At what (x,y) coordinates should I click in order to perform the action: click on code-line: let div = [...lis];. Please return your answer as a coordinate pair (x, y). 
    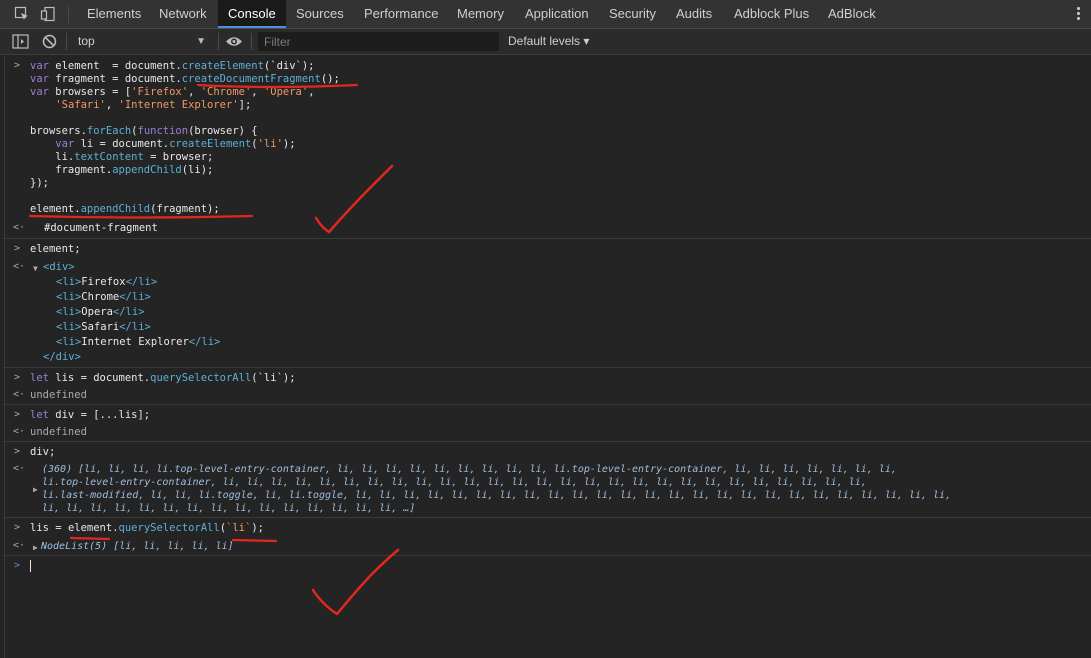
    Looking at the image, I should click on (90, 415).